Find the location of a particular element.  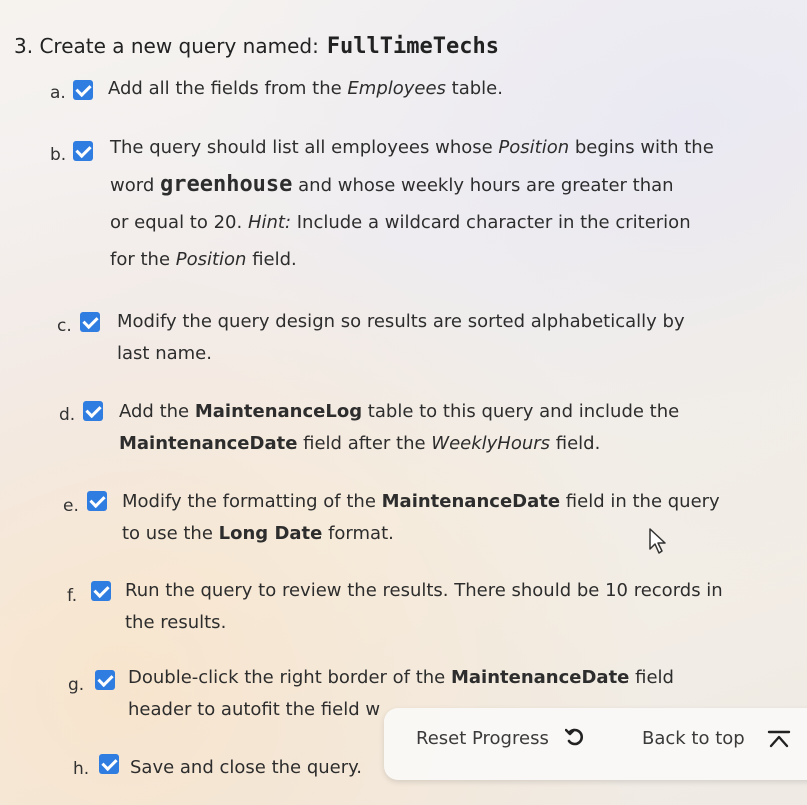

reset-icon is located at coordinates (575, 737).